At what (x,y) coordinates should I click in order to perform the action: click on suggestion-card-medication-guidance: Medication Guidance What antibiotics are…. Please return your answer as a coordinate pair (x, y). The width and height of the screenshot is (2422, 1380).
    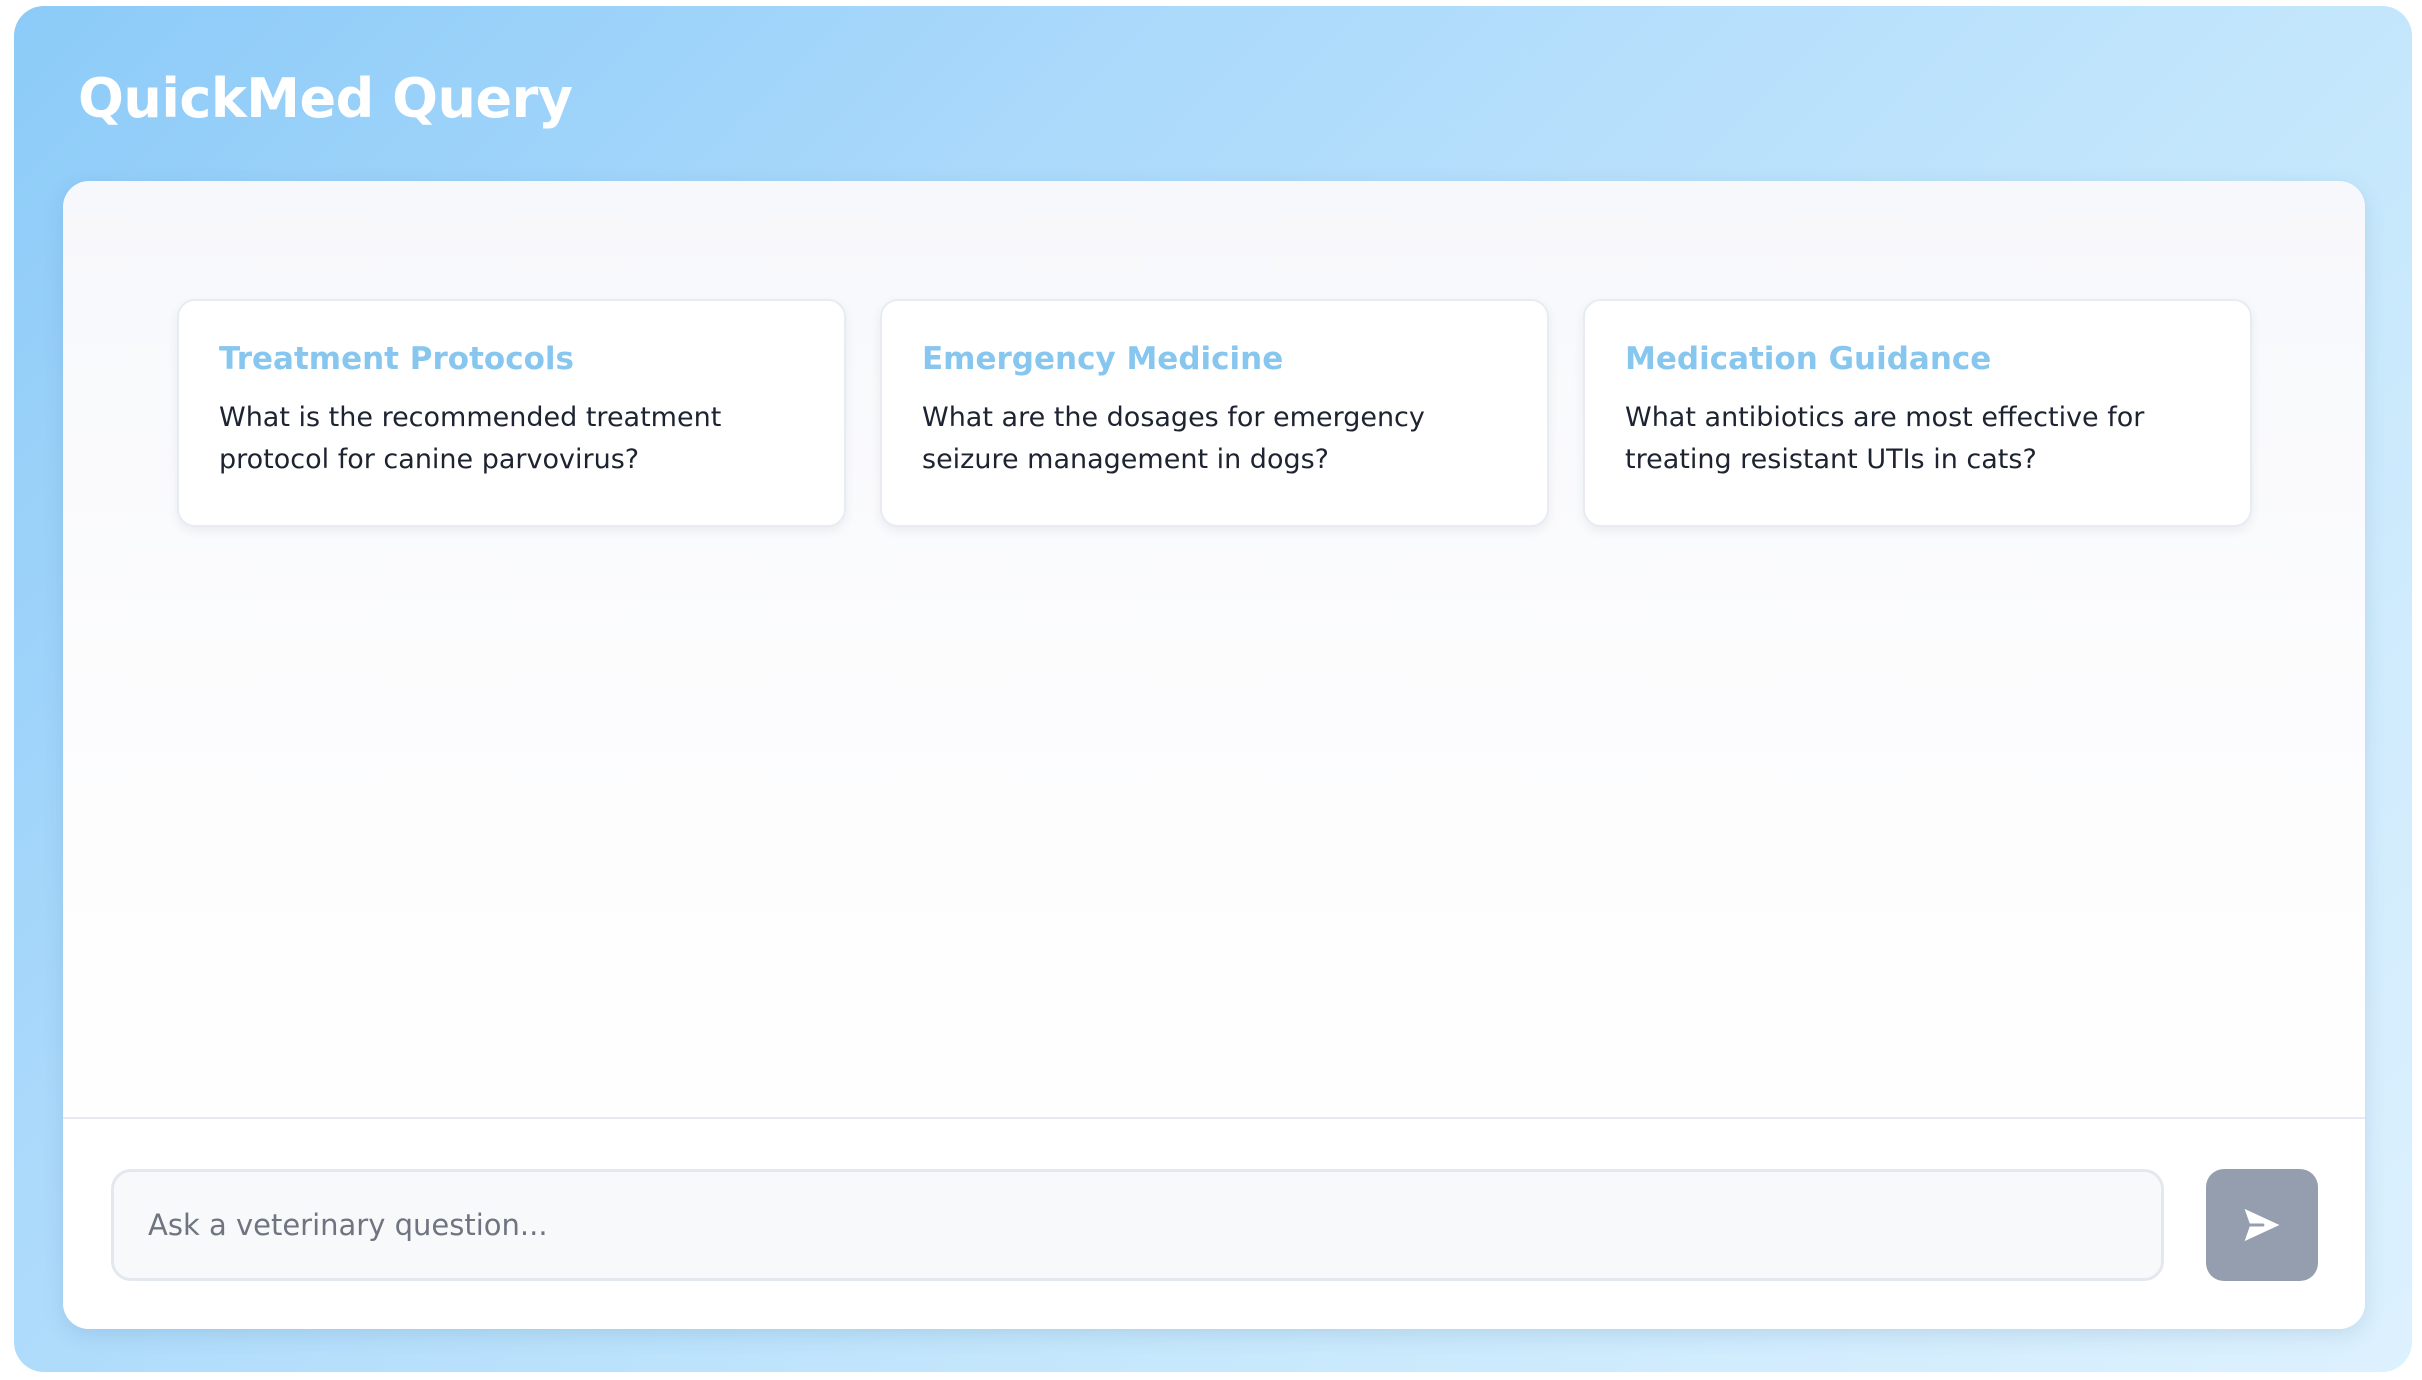
    Looking at the image, I should click on (1917, 413).